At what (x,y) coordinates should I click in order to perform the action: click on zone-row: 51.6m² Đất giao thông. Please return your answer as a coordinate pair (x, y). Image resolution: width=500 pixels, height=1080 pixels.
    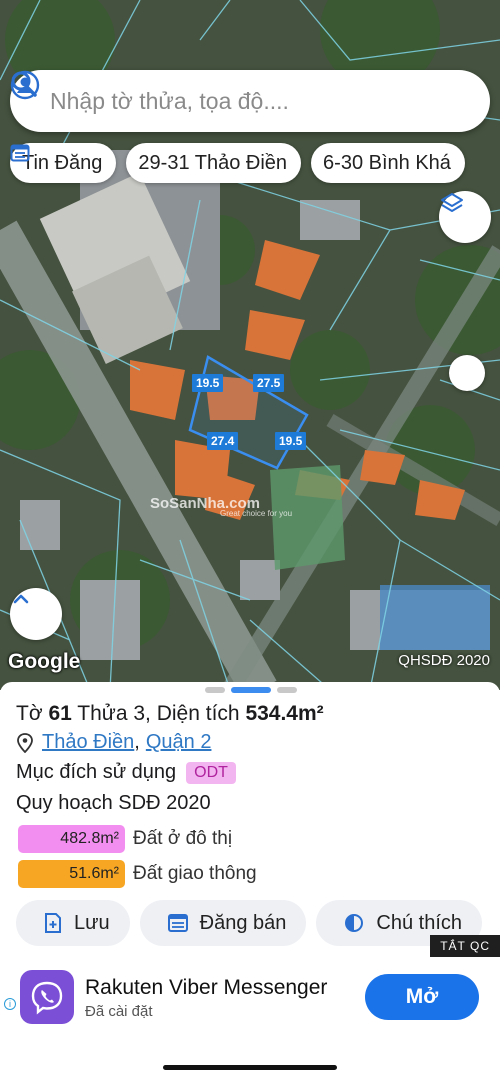
    Looking at the image, I should click on (137, 874).